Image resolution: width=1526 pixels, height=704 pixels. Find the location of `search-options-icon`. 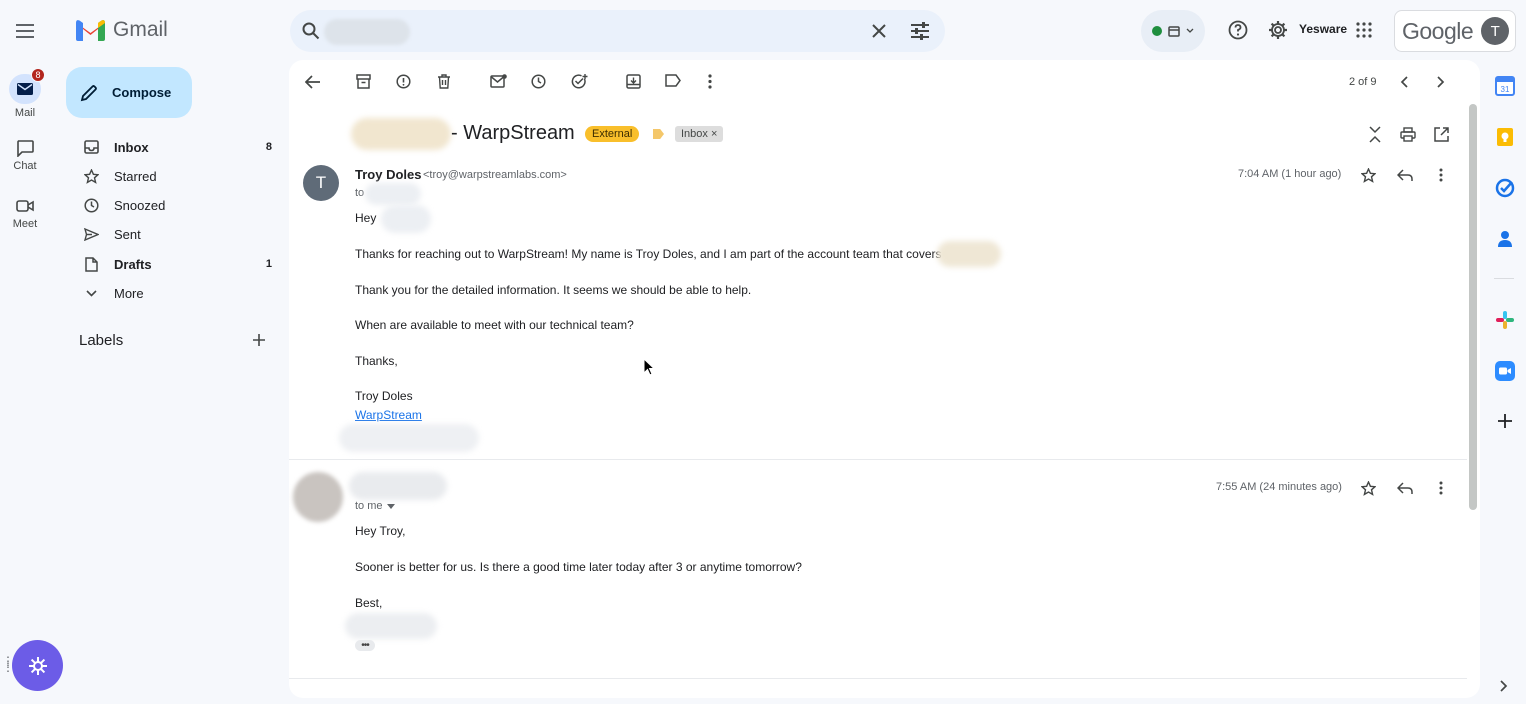

search-options-icon is located at coordinates (920, 31).